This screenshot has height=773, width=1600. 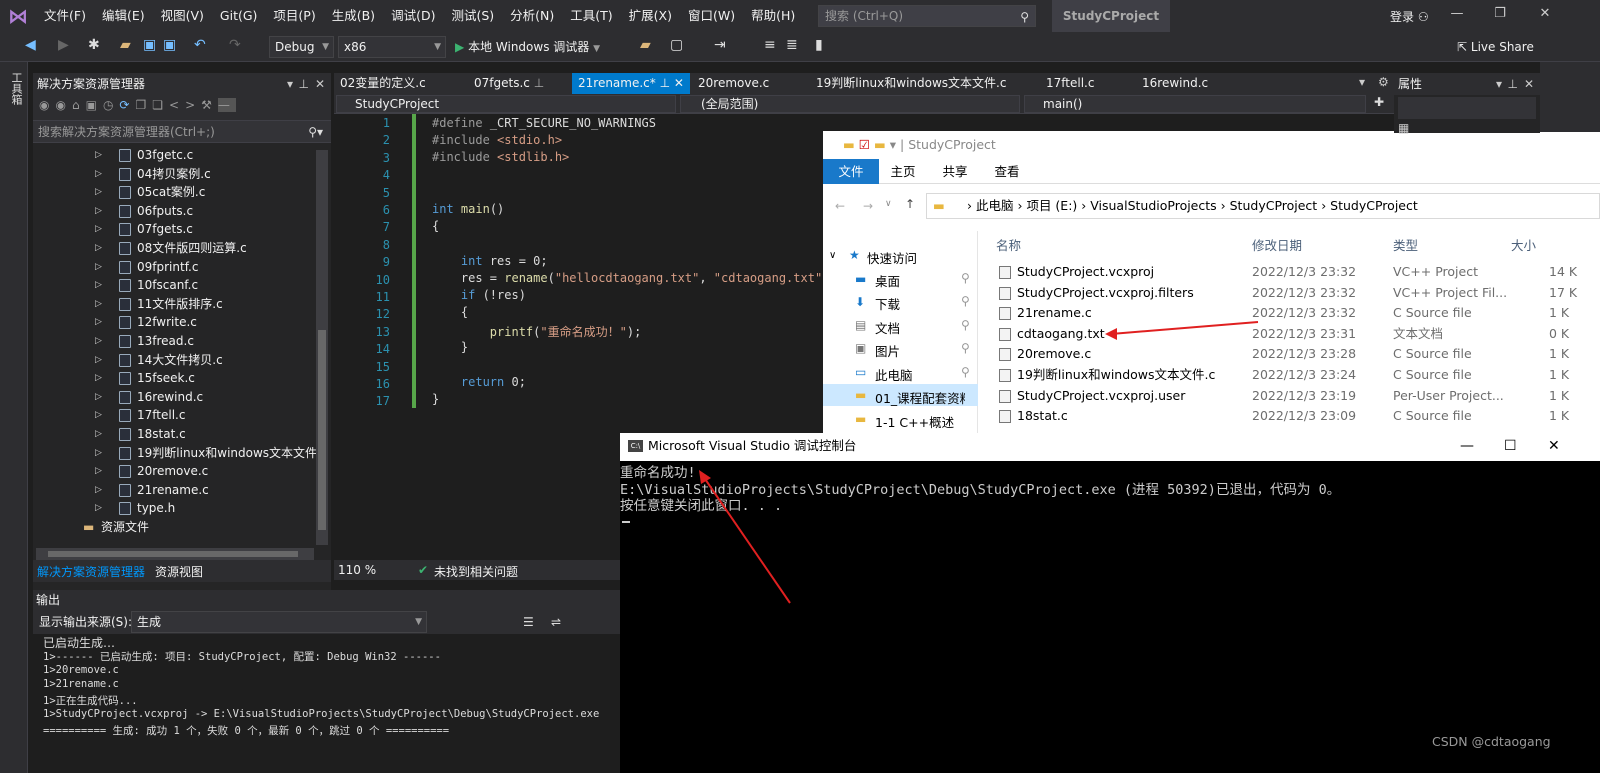 I want to click on tree-item: ▷ 12fwrite.c, so click(x=174, y=322).